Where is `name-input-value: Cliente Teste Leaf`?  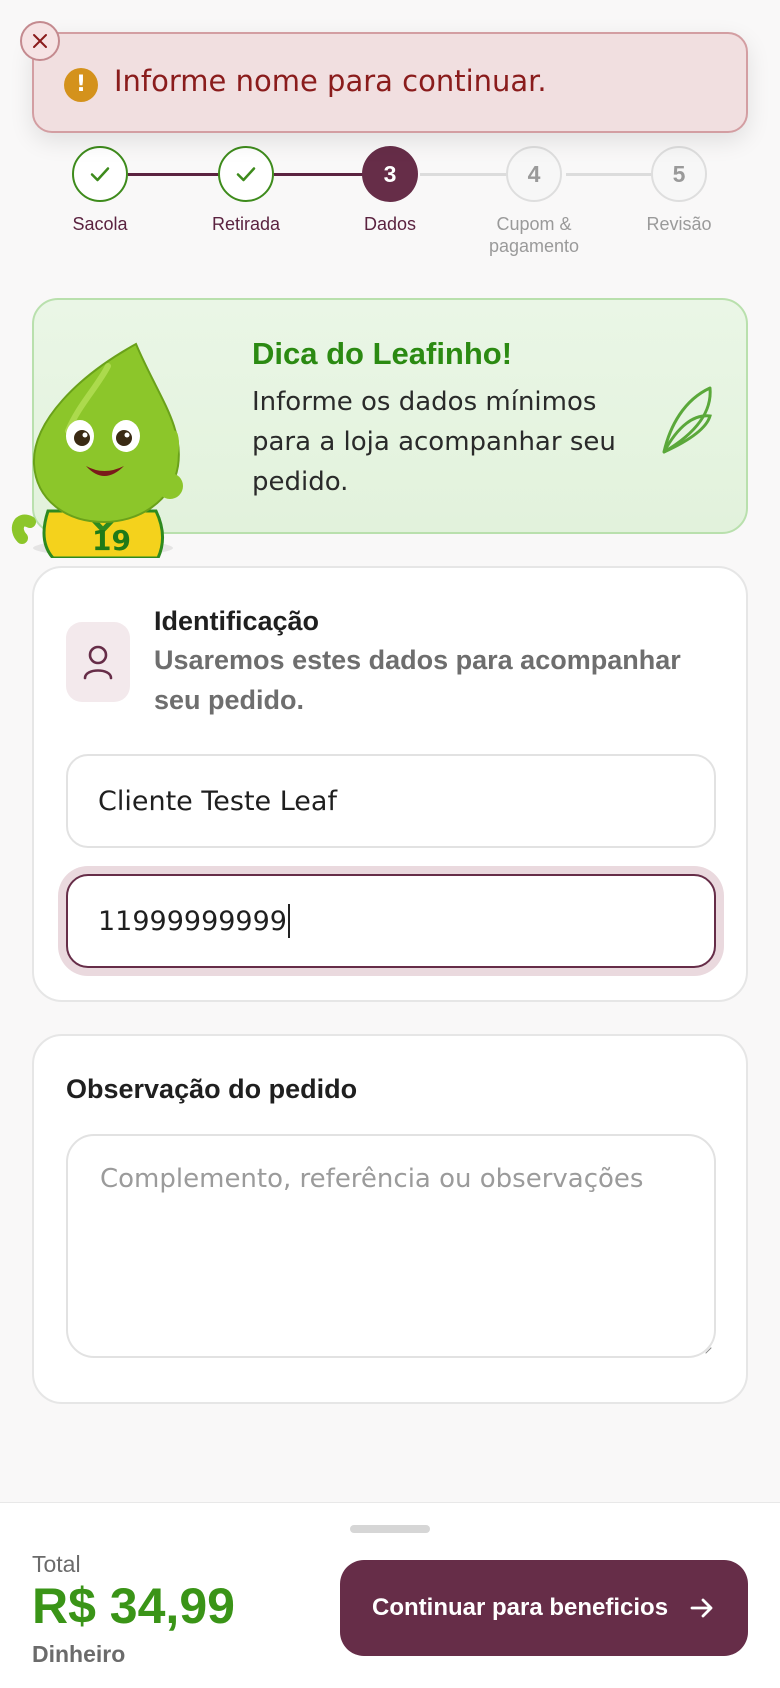
name-input-value: Cliente Teste Leaf is located at coordinates (217, 801).